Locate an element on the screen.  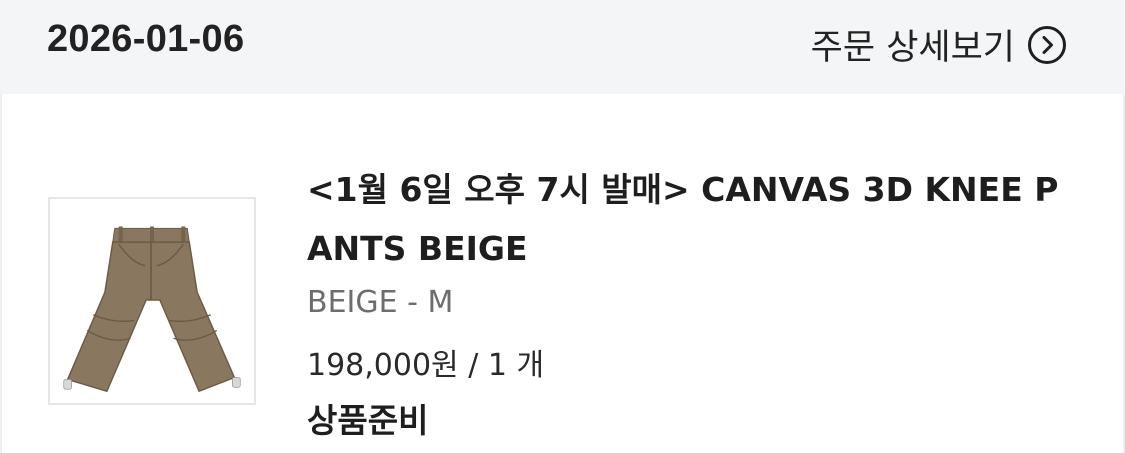
product-thumbnail is located at coordinates (152, 301).